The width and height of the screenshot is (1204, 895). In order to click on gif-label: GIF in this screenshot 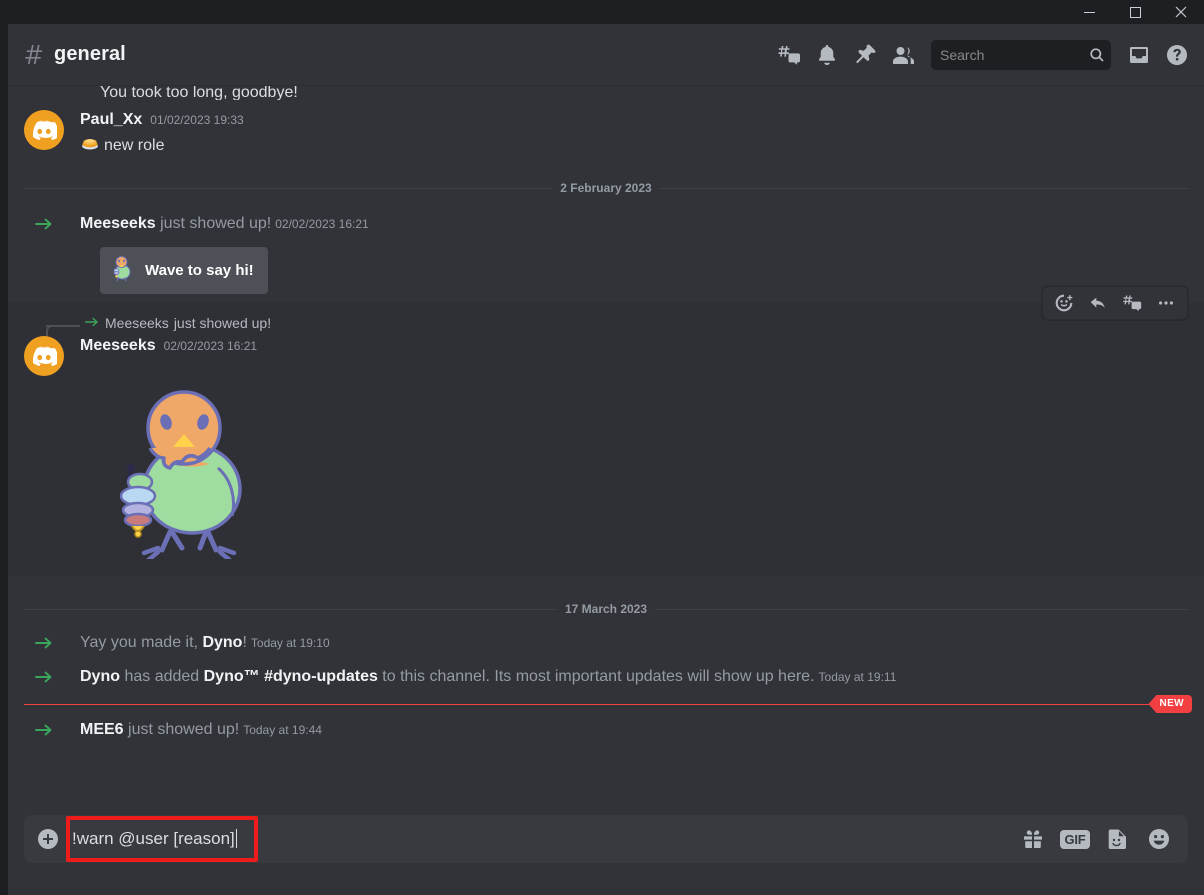, I will do `click(1075, 839)`.